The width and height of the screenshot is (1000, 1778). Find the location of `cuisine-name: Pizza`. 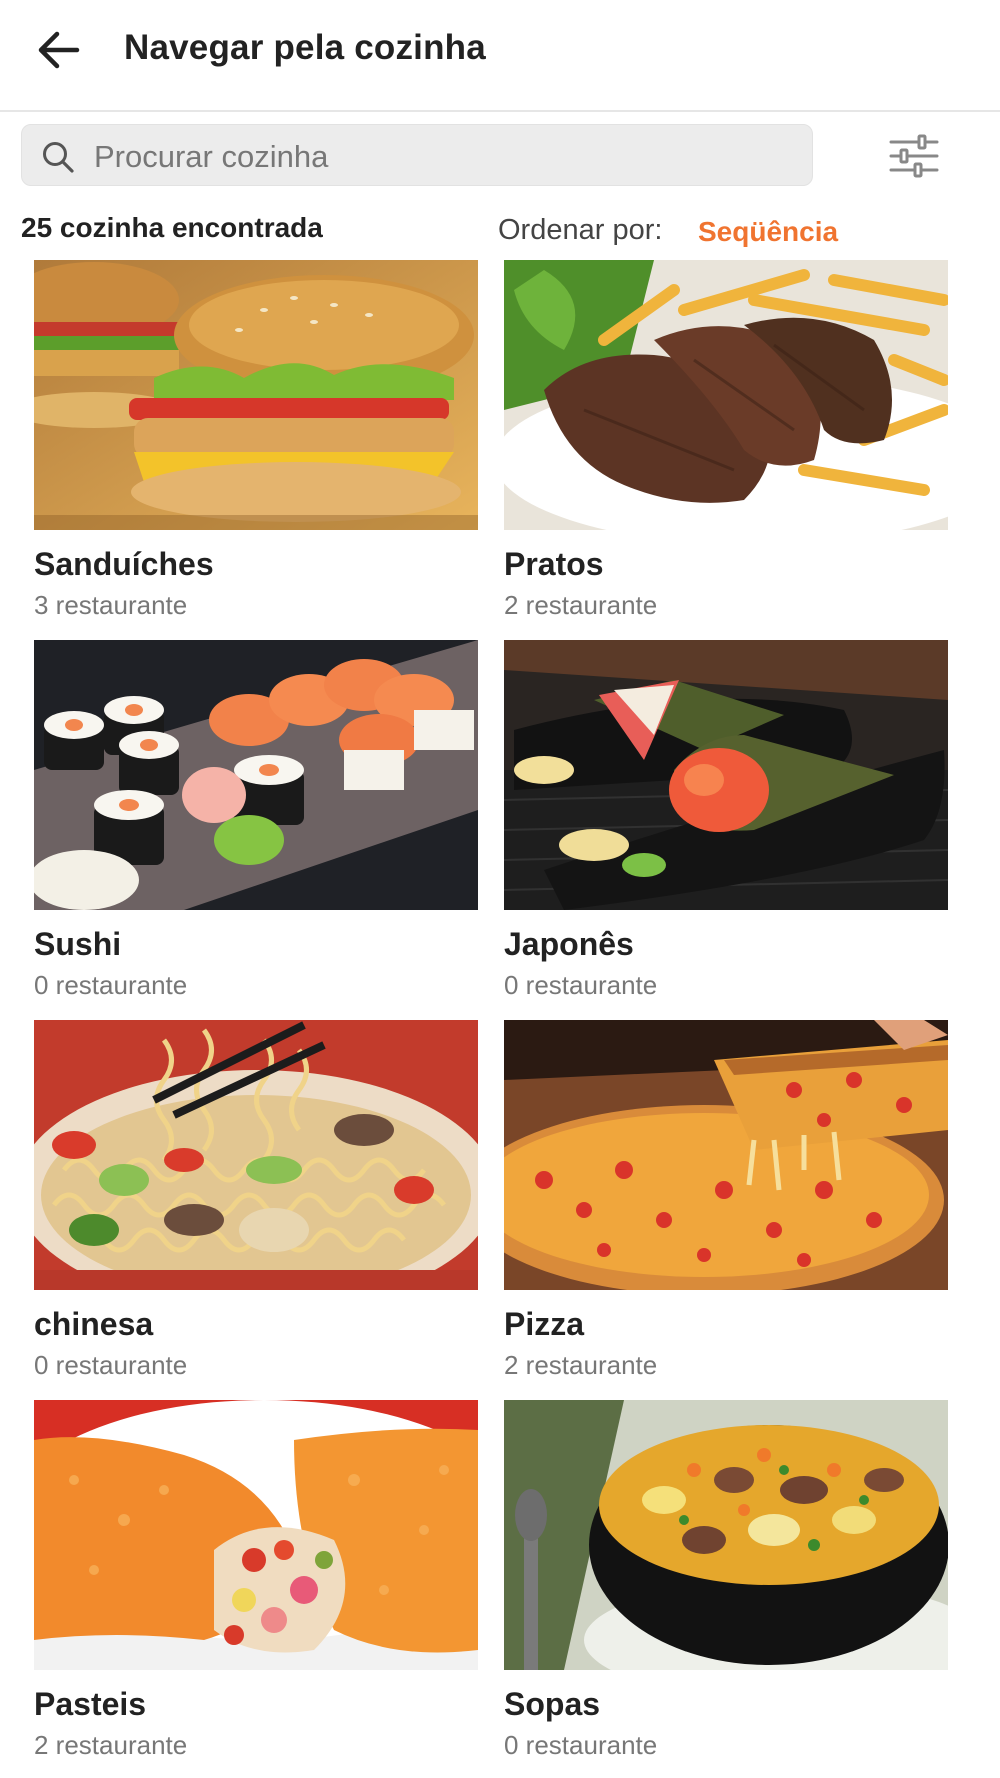

cuisine-name: Pizza is located at coordinates (544, 1324).